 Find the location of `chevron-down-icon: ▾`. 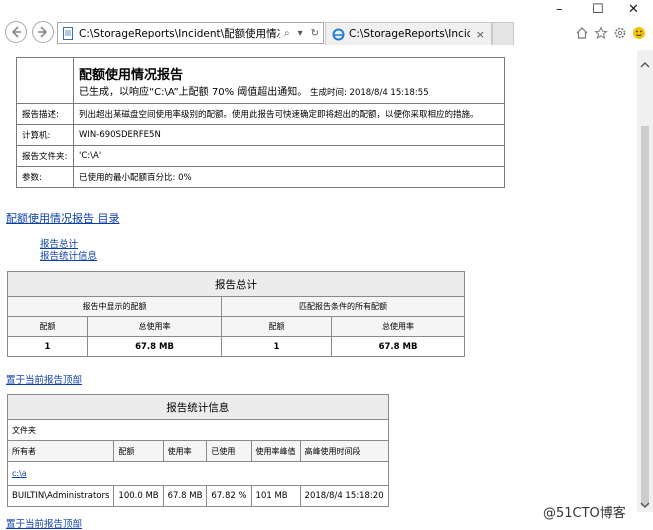

chevron-down-icon: ▾ is located at coordinates (300, 33).